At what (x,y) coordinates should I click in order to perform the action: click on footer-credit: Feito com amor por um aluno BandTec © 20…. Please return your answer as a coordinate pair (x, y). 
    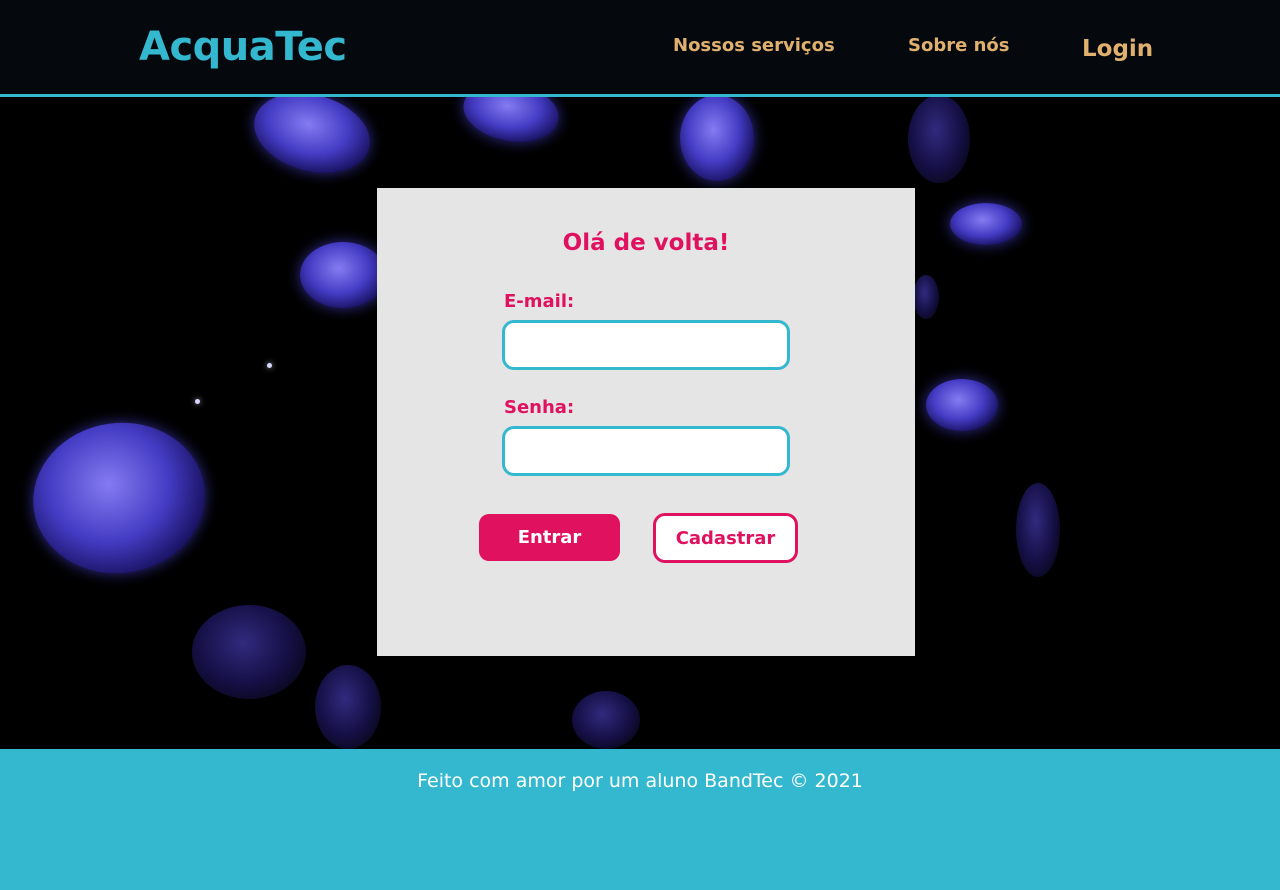
    Looking at the image, I should click on (640, 781).